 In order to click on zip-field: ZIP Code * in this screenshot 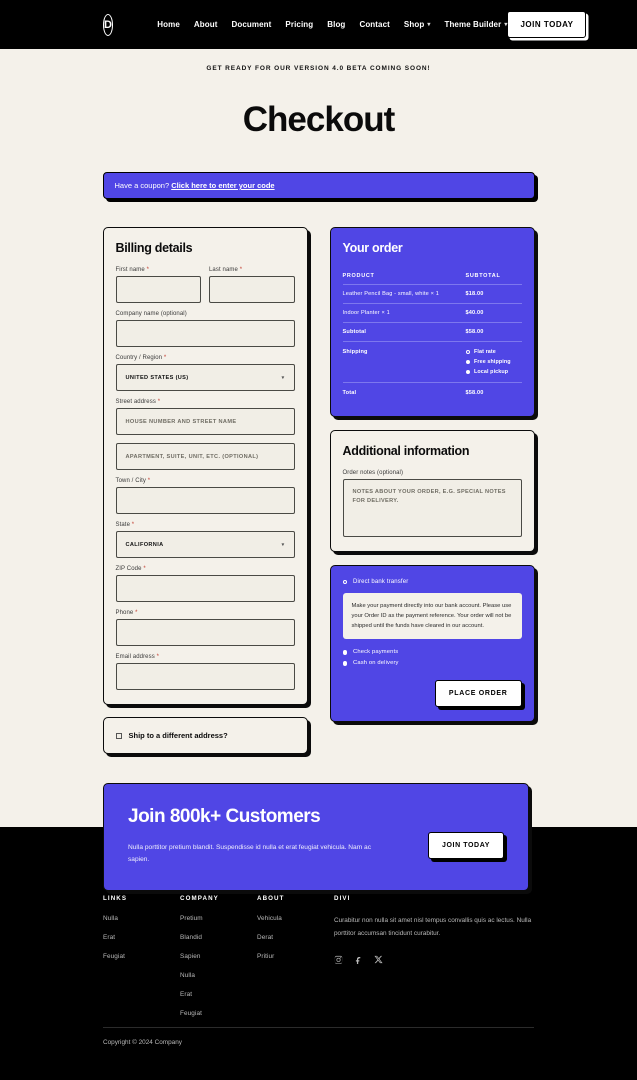, I will do `click(205, 584)`.